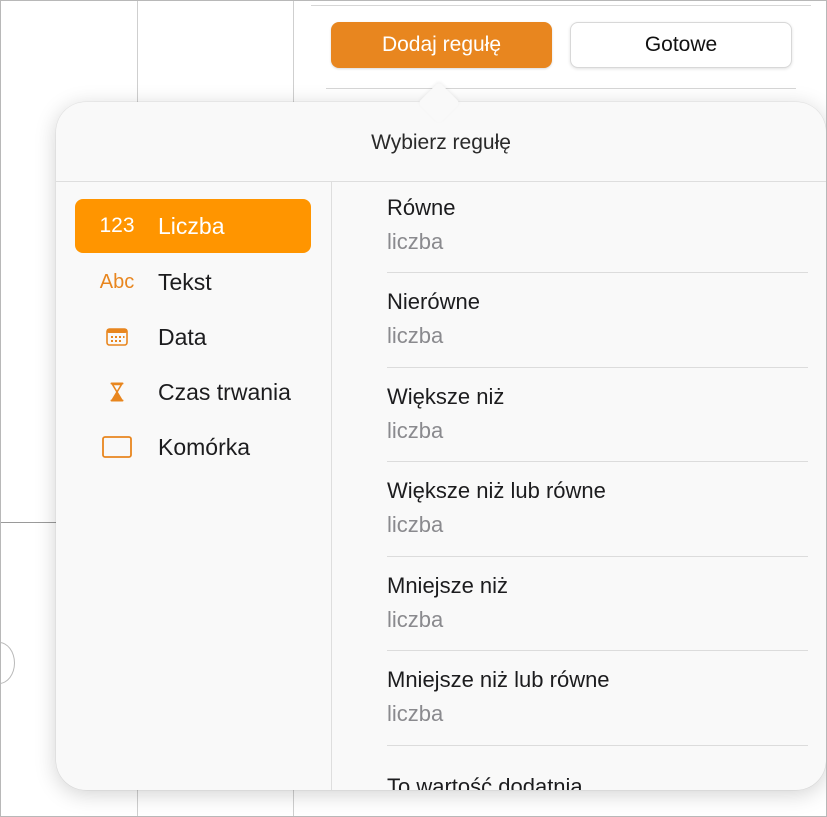  Describe the element at coordinates (117, 392) in the screenshot. I see `hourglass-icon` at that location.